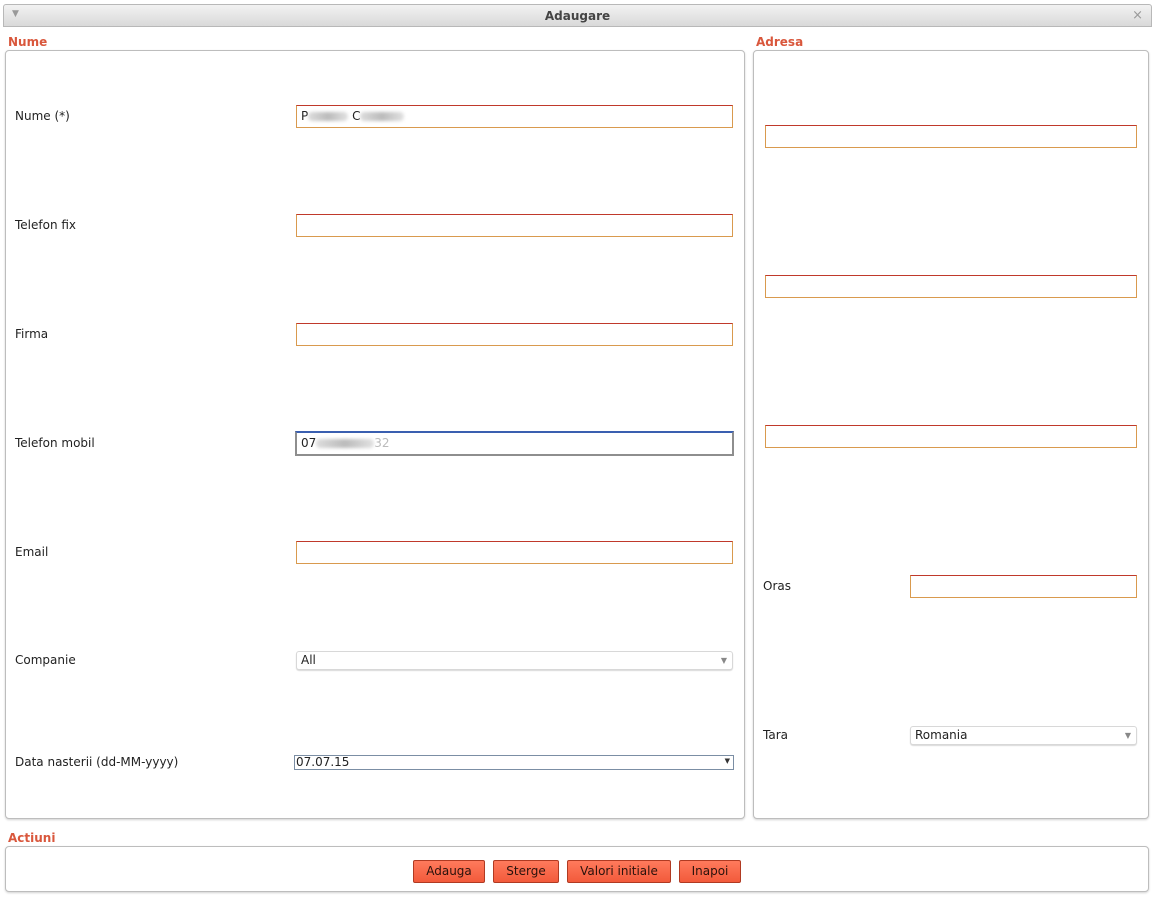  What do you see at coordinates (55, 443) in the screenshot?
I see `label-telefon-mobil: Telefon mobil` at bounding box center [55, 443].